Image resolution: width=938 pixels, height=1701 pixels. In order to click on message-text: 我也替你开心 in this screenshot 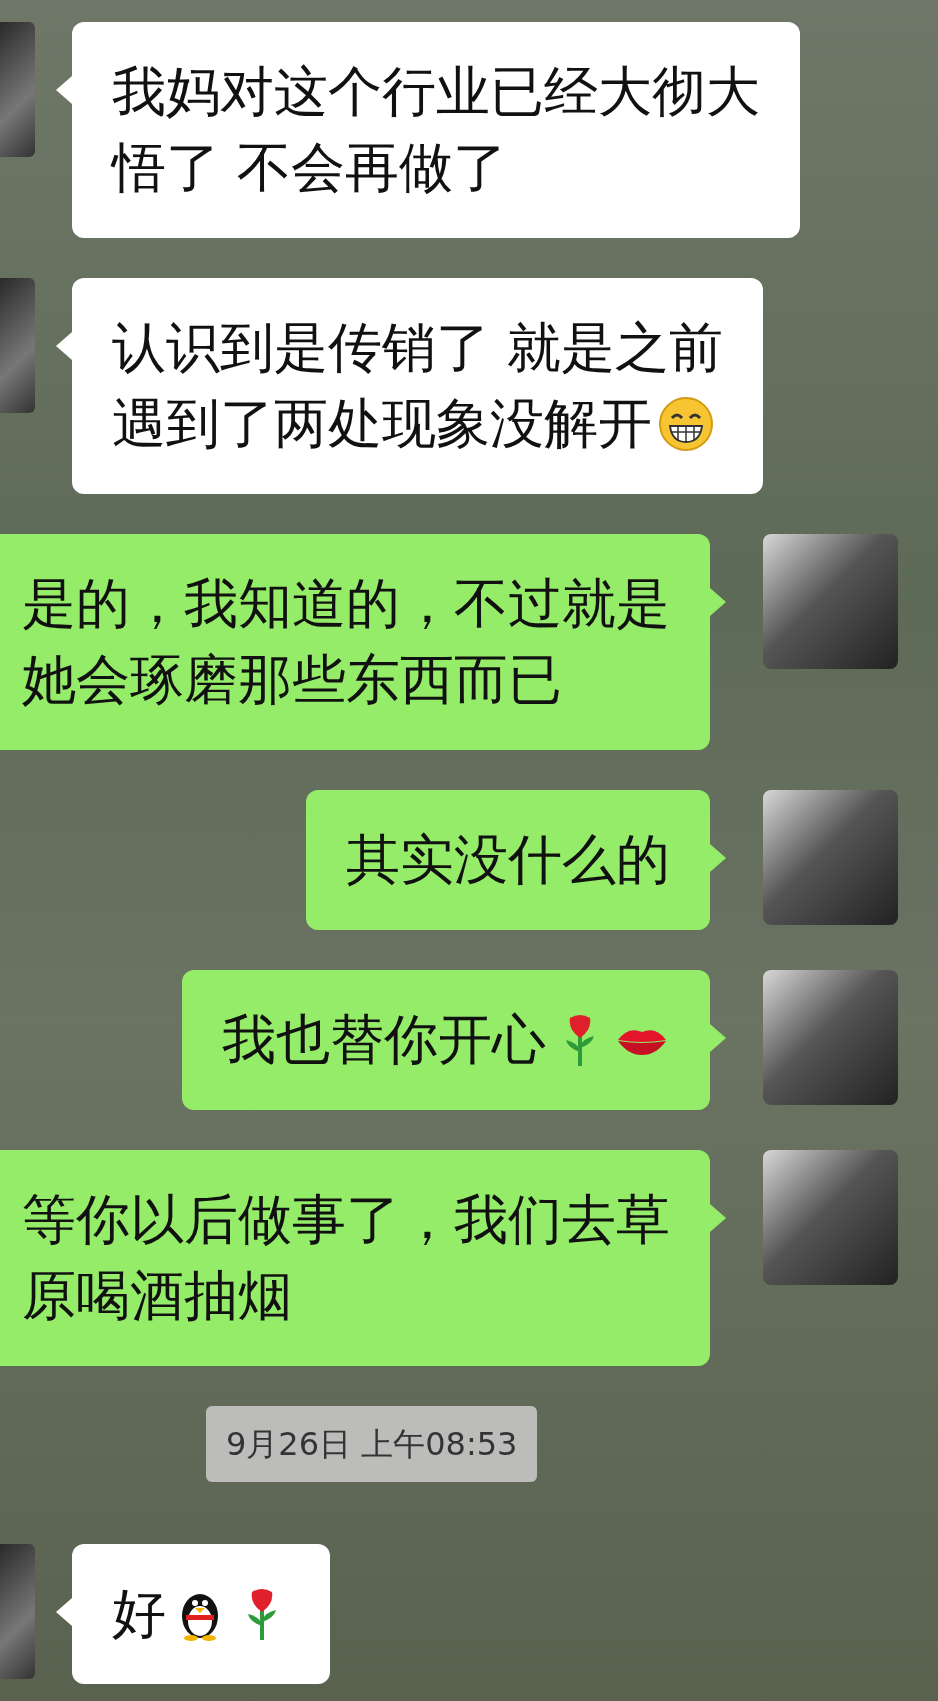, I will do `click(384, 1040)`.